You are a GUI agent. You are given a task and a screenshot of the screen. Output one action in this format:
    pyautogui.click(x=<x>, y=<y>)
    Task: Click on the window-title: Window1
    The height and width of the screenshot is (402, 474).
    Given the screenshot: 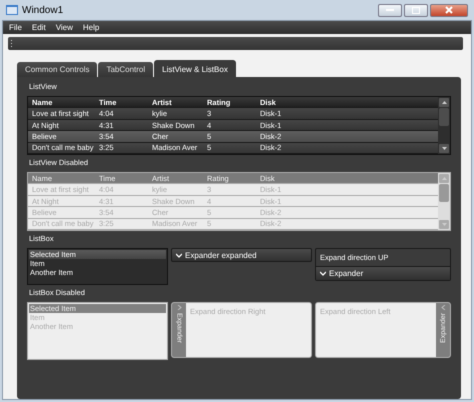 What is the action you would take?
    pyautogui.click(x=43, y=10)
    